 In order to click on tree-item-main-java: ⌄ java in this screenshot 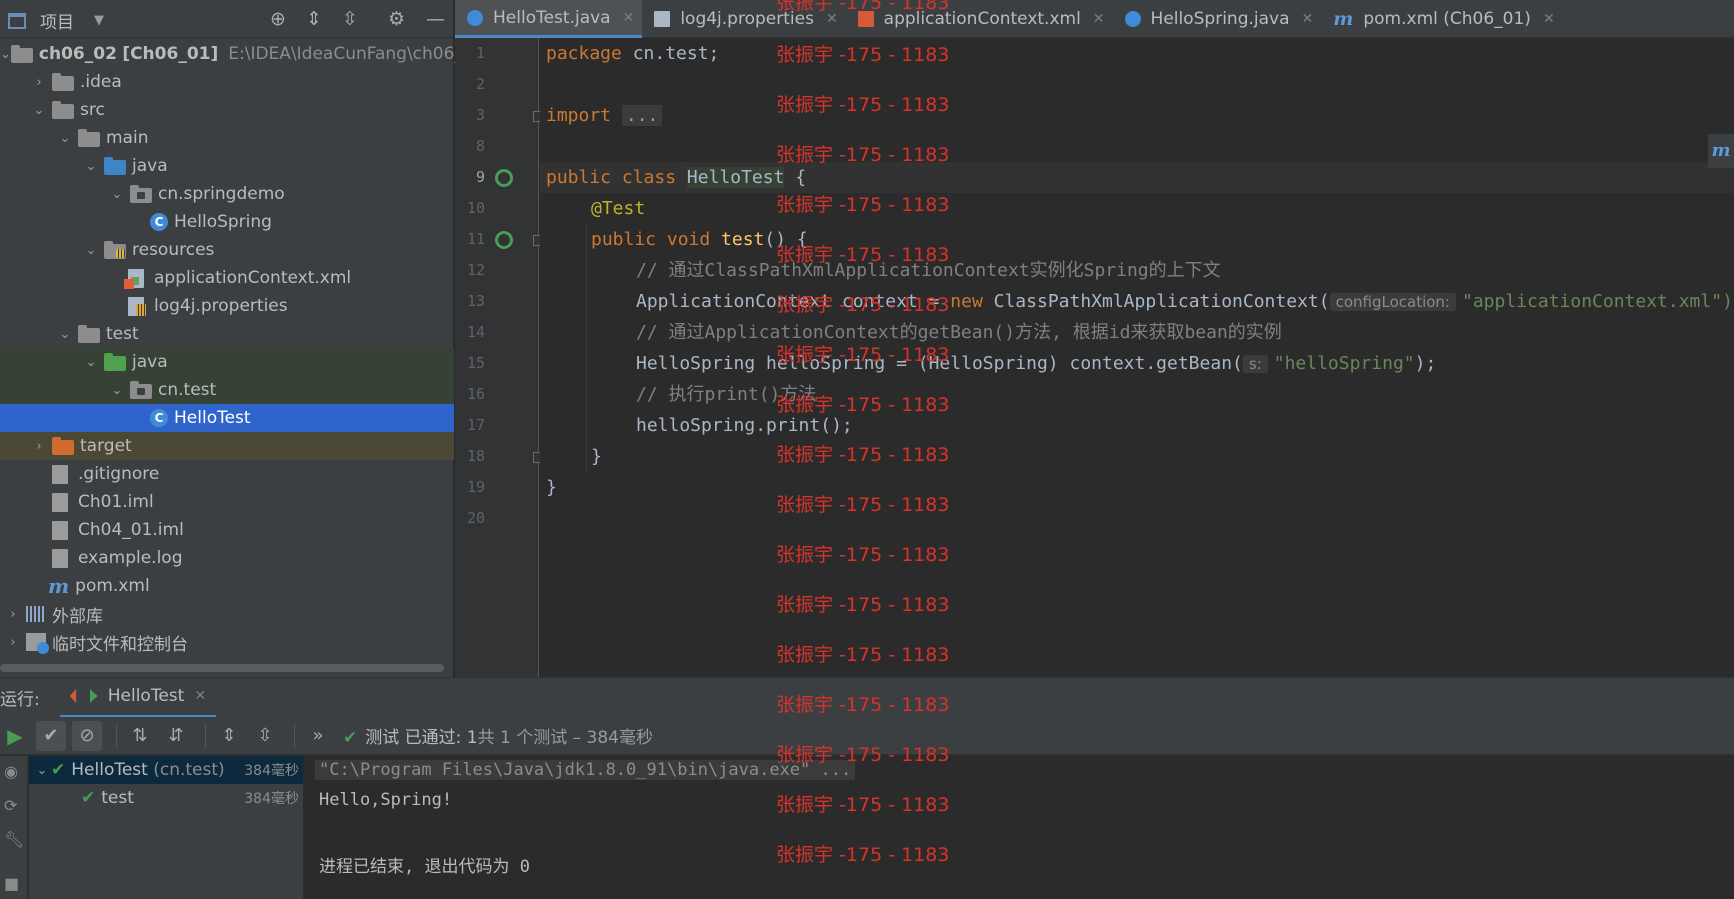, I will do `click(227, 166)`.